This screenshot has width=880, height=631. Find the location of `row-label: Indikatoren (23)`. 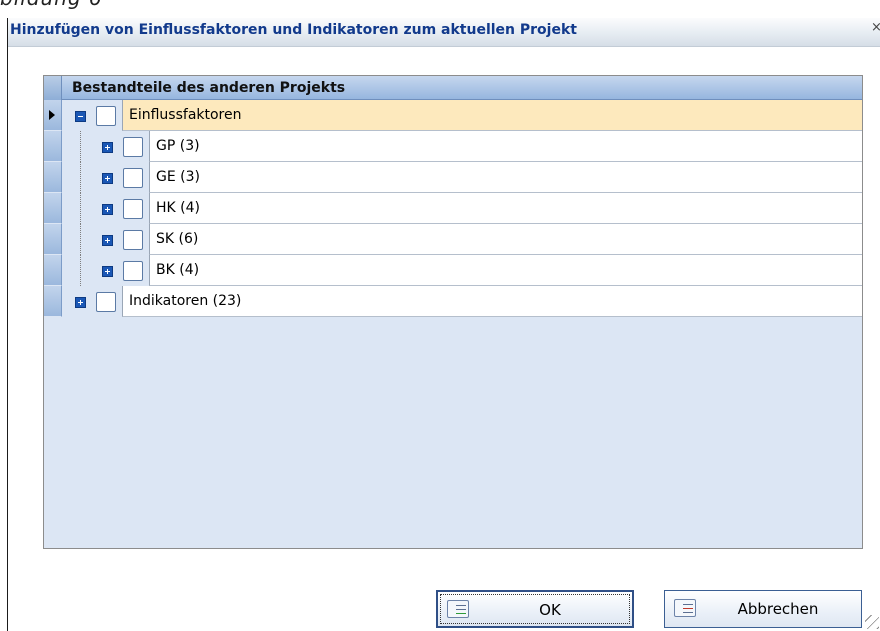

row-label: Indikatoren (23) is located at coordinates (492, 301).